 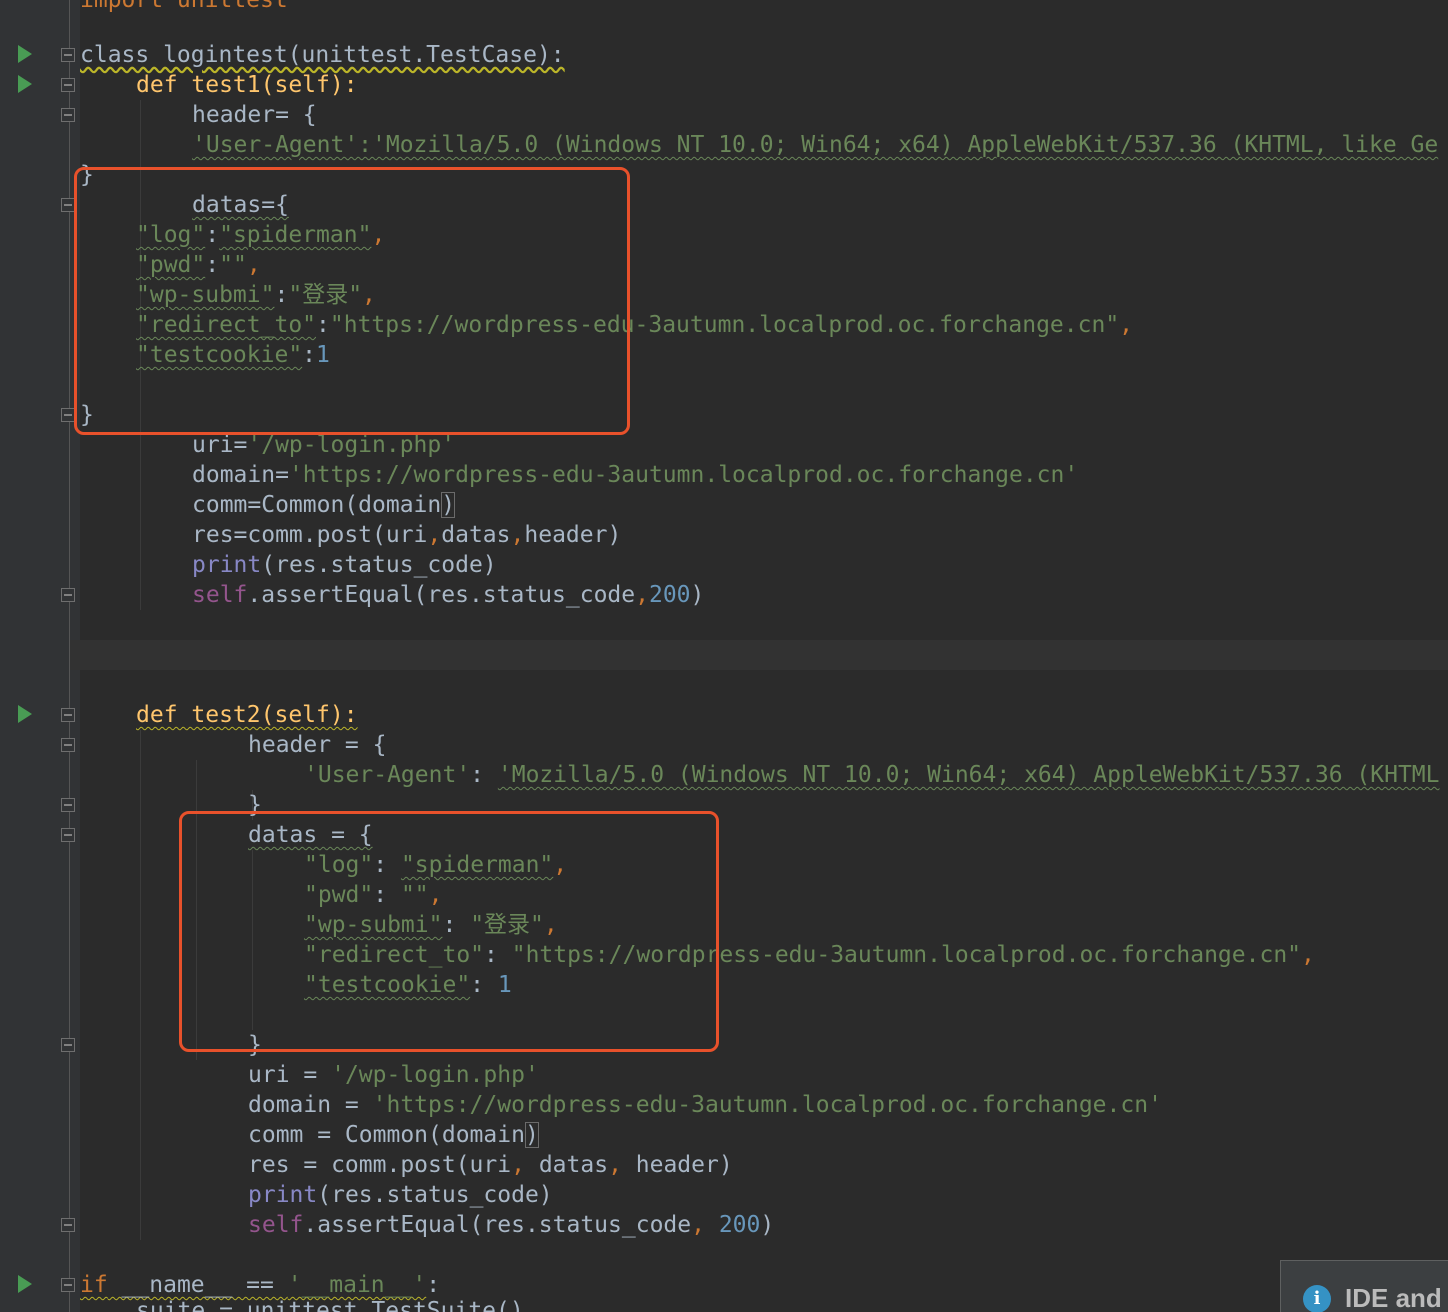 I want to click on code-text: comm = Common(domain, so click(x=386, y=1135).